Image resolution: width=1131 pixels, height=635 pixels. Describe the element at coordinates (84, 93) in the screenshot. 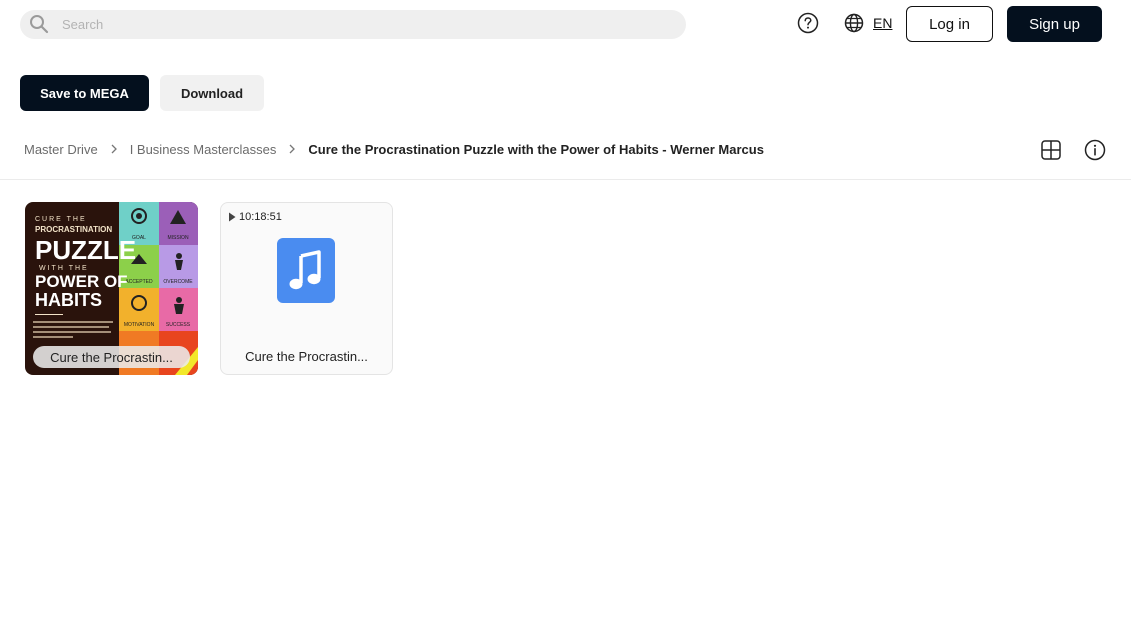

I see `save-to-mega-button: Save to MEGA` at that location.